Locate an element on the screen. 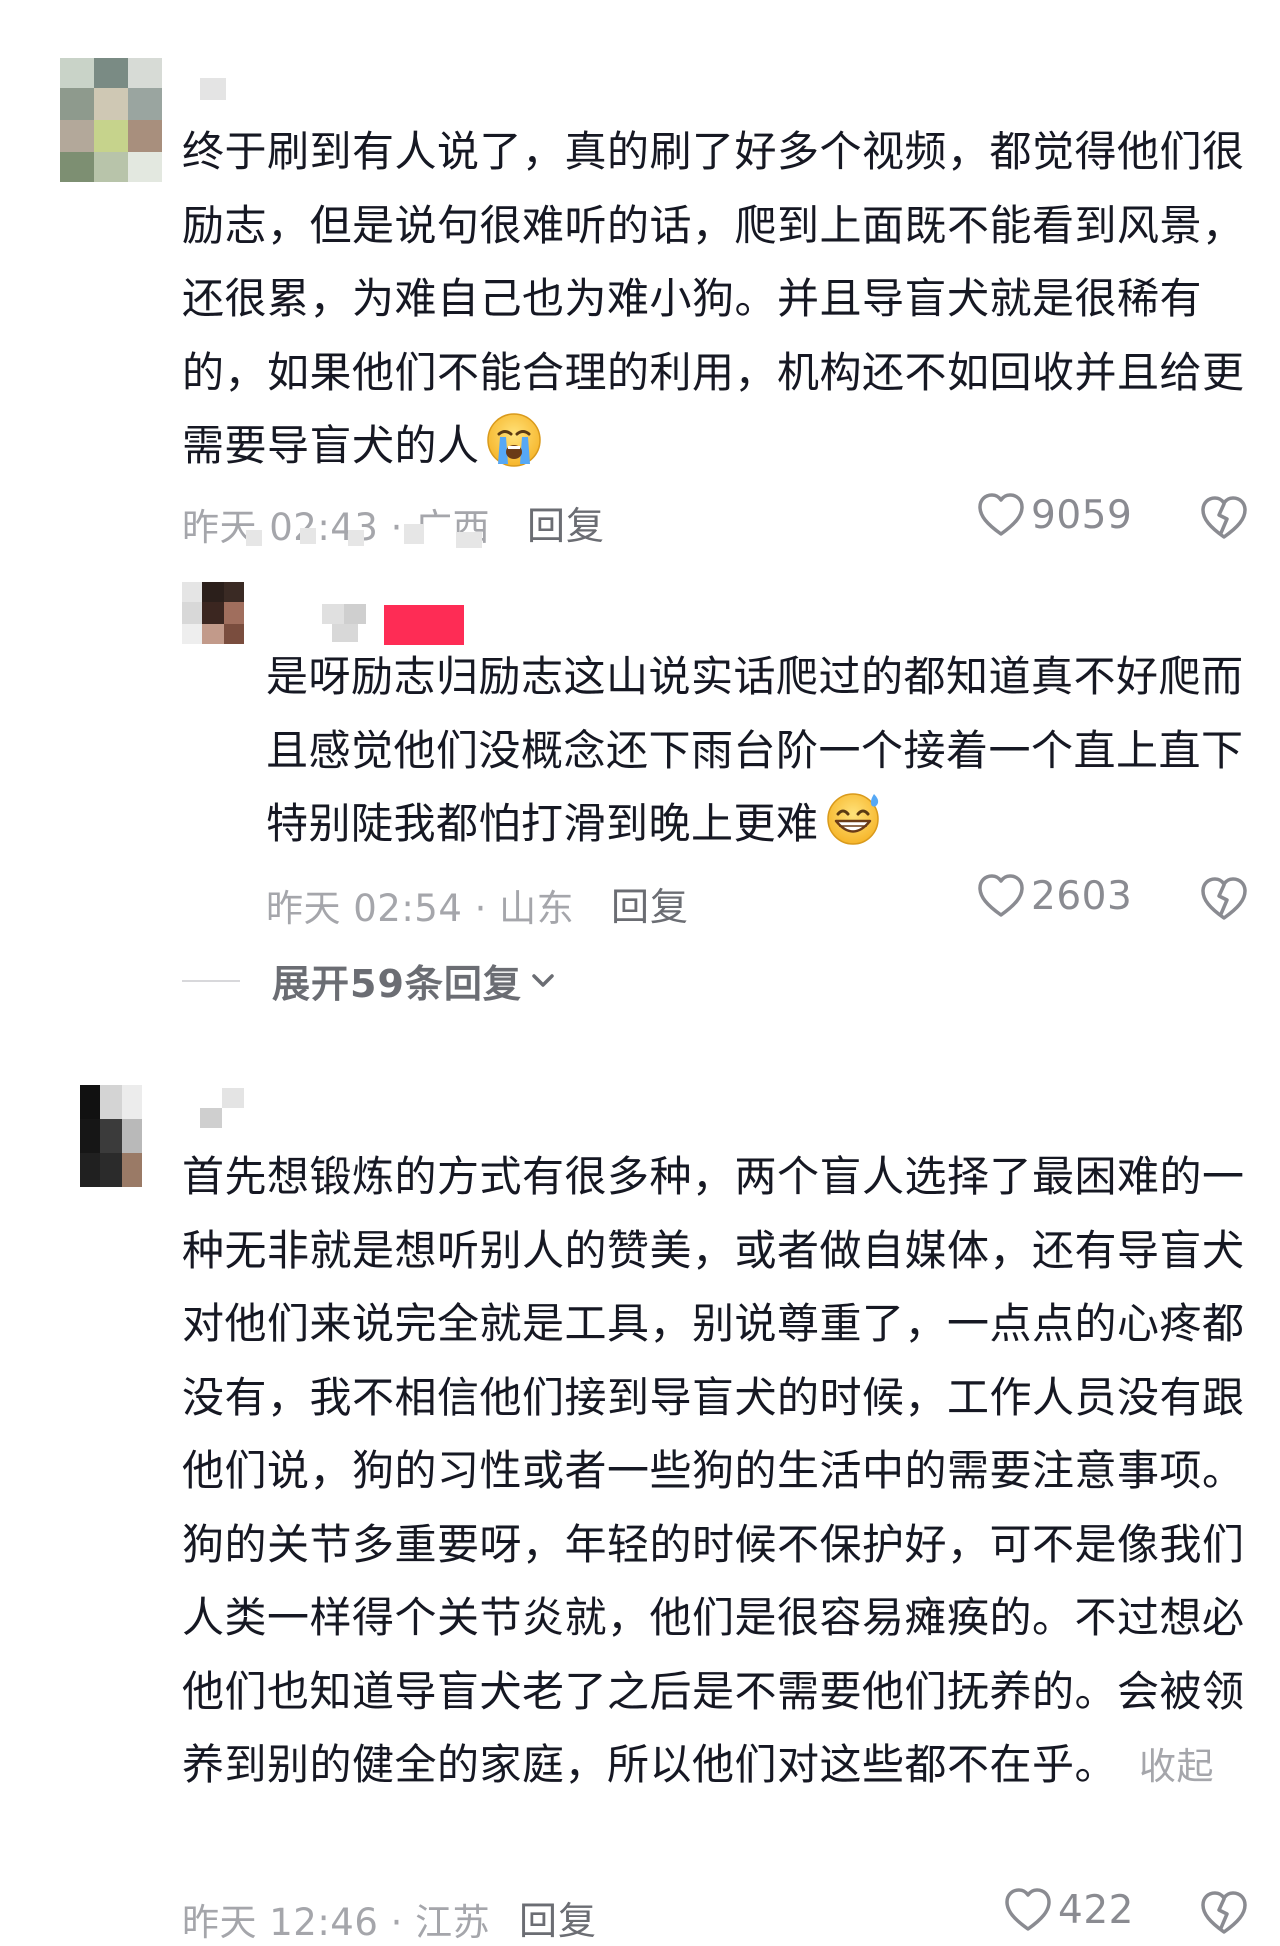 The image size is (1280, 1946). like-button: 422 is located at coordinates (1069, 1910).